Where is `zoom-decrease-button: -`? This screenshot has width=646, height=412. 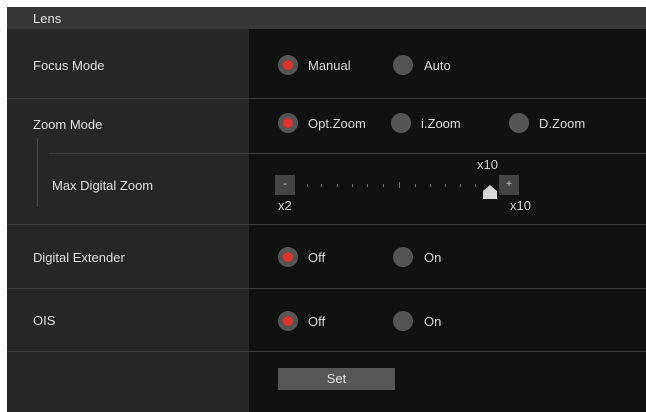
zoom-decrease-button: - is located at coordinates (285, 185).